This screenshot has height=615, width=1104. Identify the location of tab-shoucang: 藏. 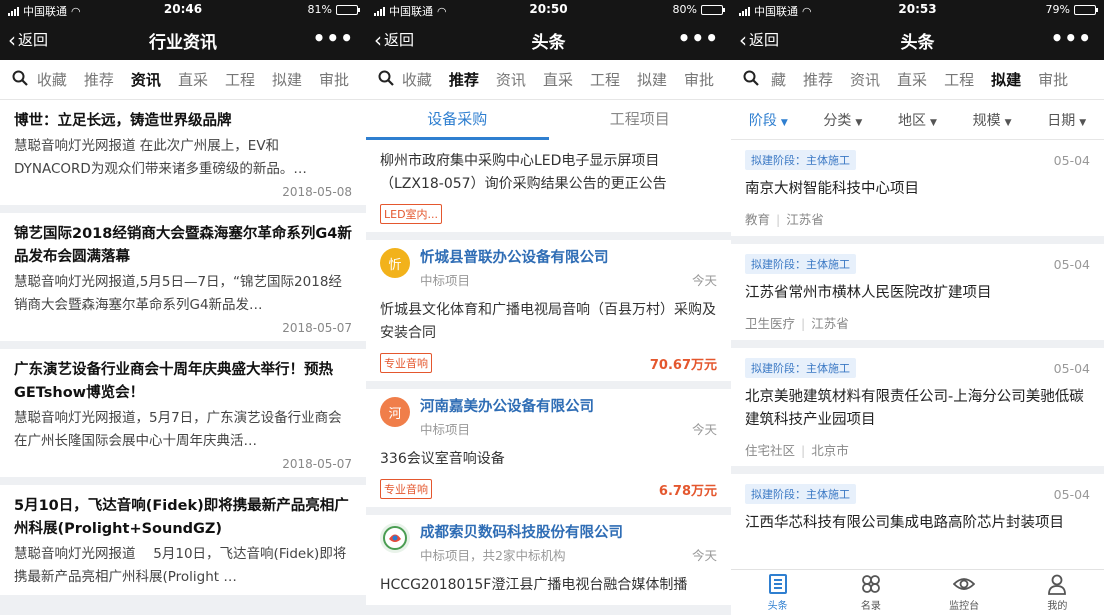
(778, 79).